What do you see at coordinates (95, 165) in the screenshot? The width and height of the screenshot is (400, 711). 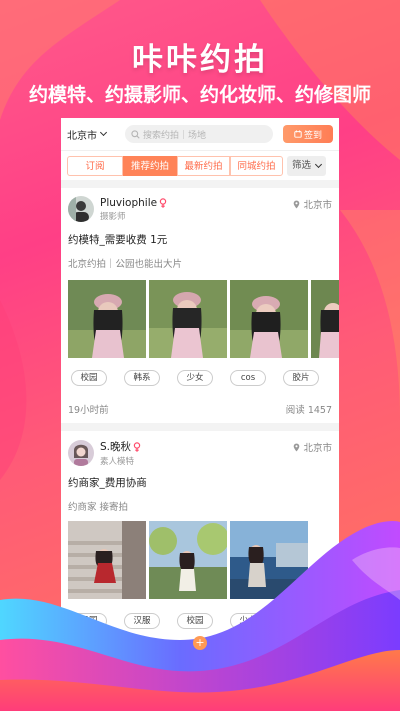 I see `tab-subscribe: 订阅` at bounding box center [95, 165].